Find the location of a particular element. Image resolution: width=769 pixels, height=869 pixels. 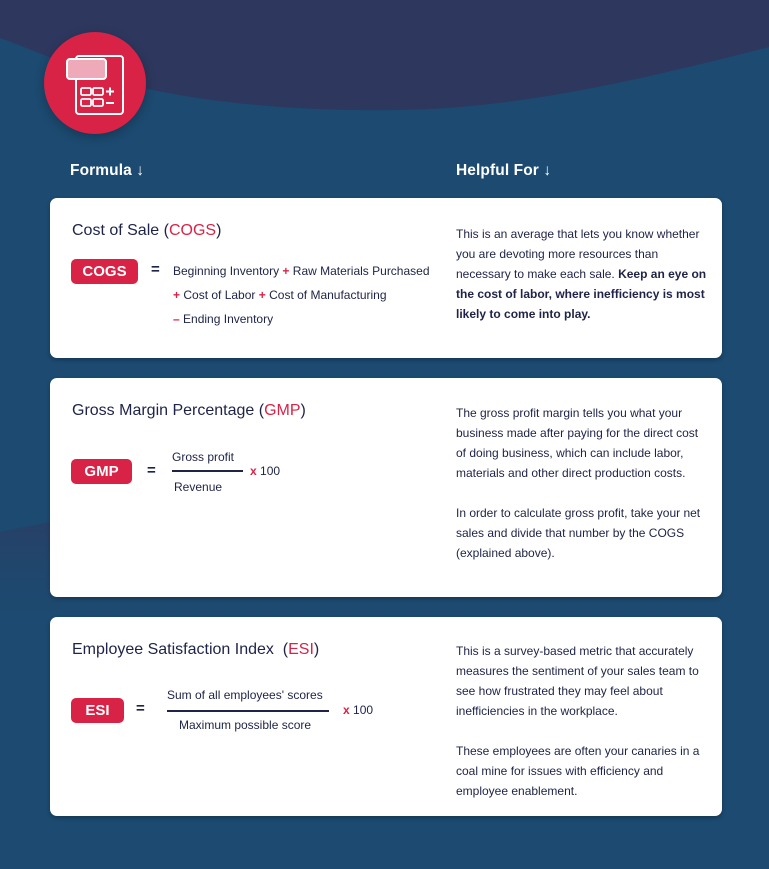

calculator-icon is located at coordinates (95, 85).